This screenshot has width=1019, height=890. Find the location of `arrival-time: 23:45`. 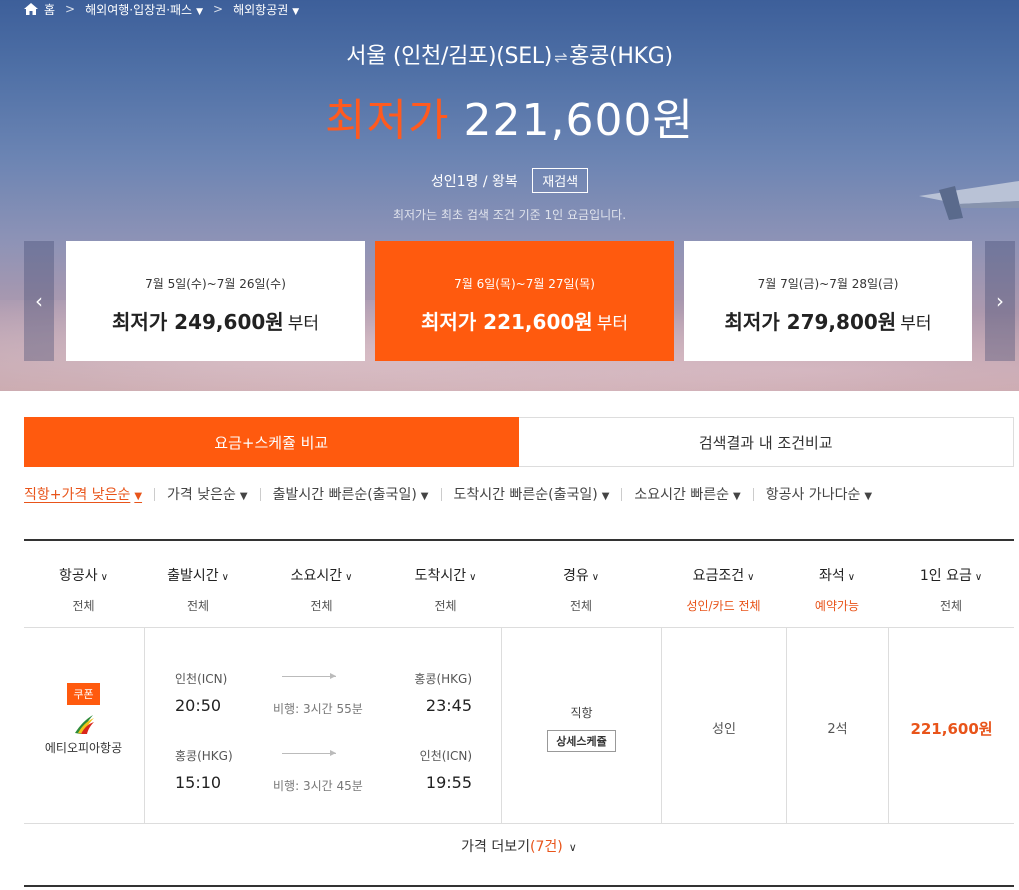

arrival-time: 23:45 is located at coordinates (448, 705).